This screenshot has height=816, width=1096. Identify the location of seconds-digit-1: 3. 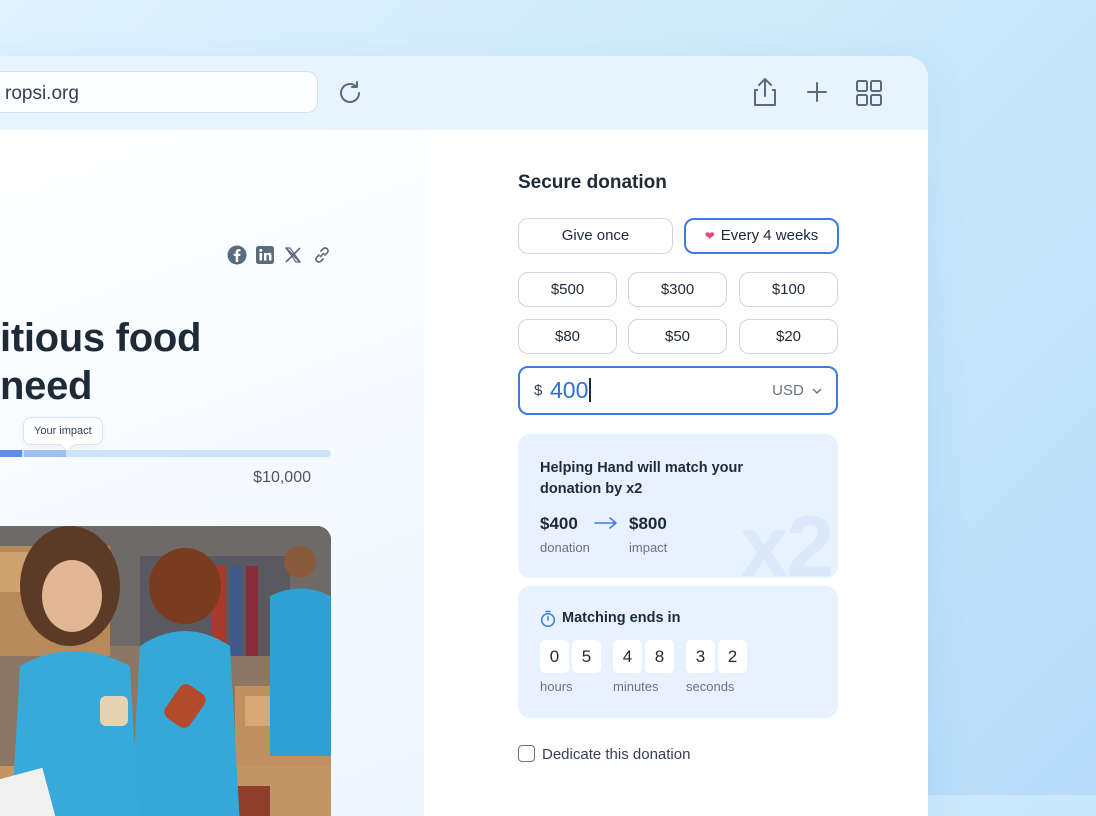
(700, 656).